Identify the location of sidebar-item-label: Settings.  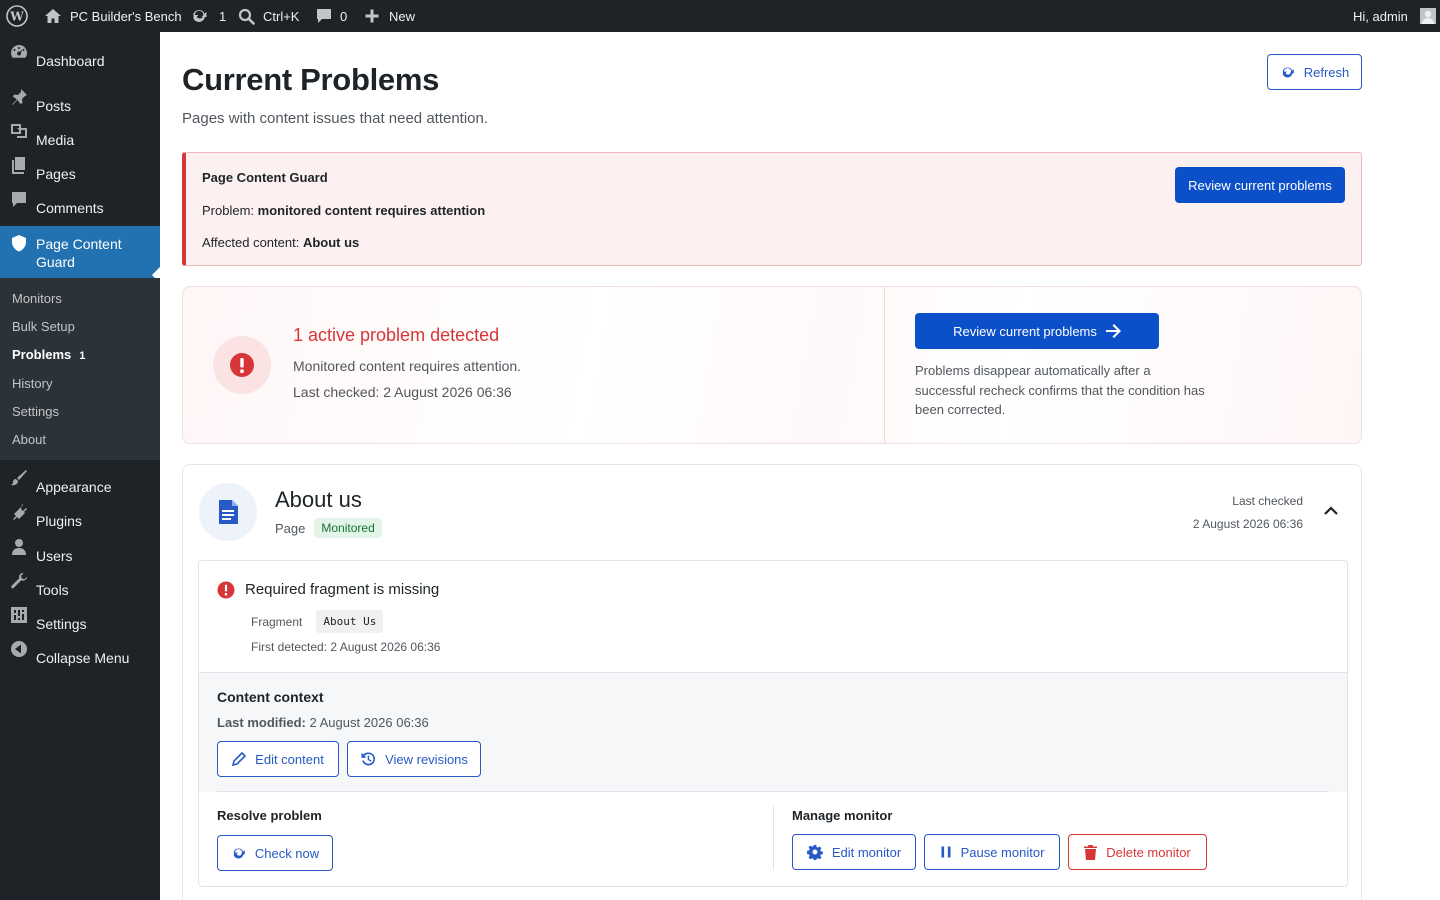
(61, 624).